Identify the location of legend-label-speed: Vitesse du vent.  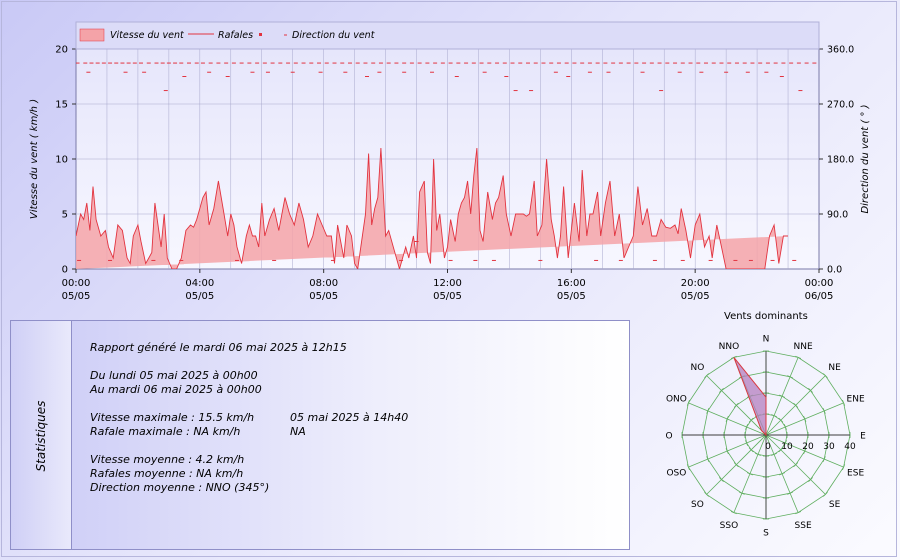
(147, 35).